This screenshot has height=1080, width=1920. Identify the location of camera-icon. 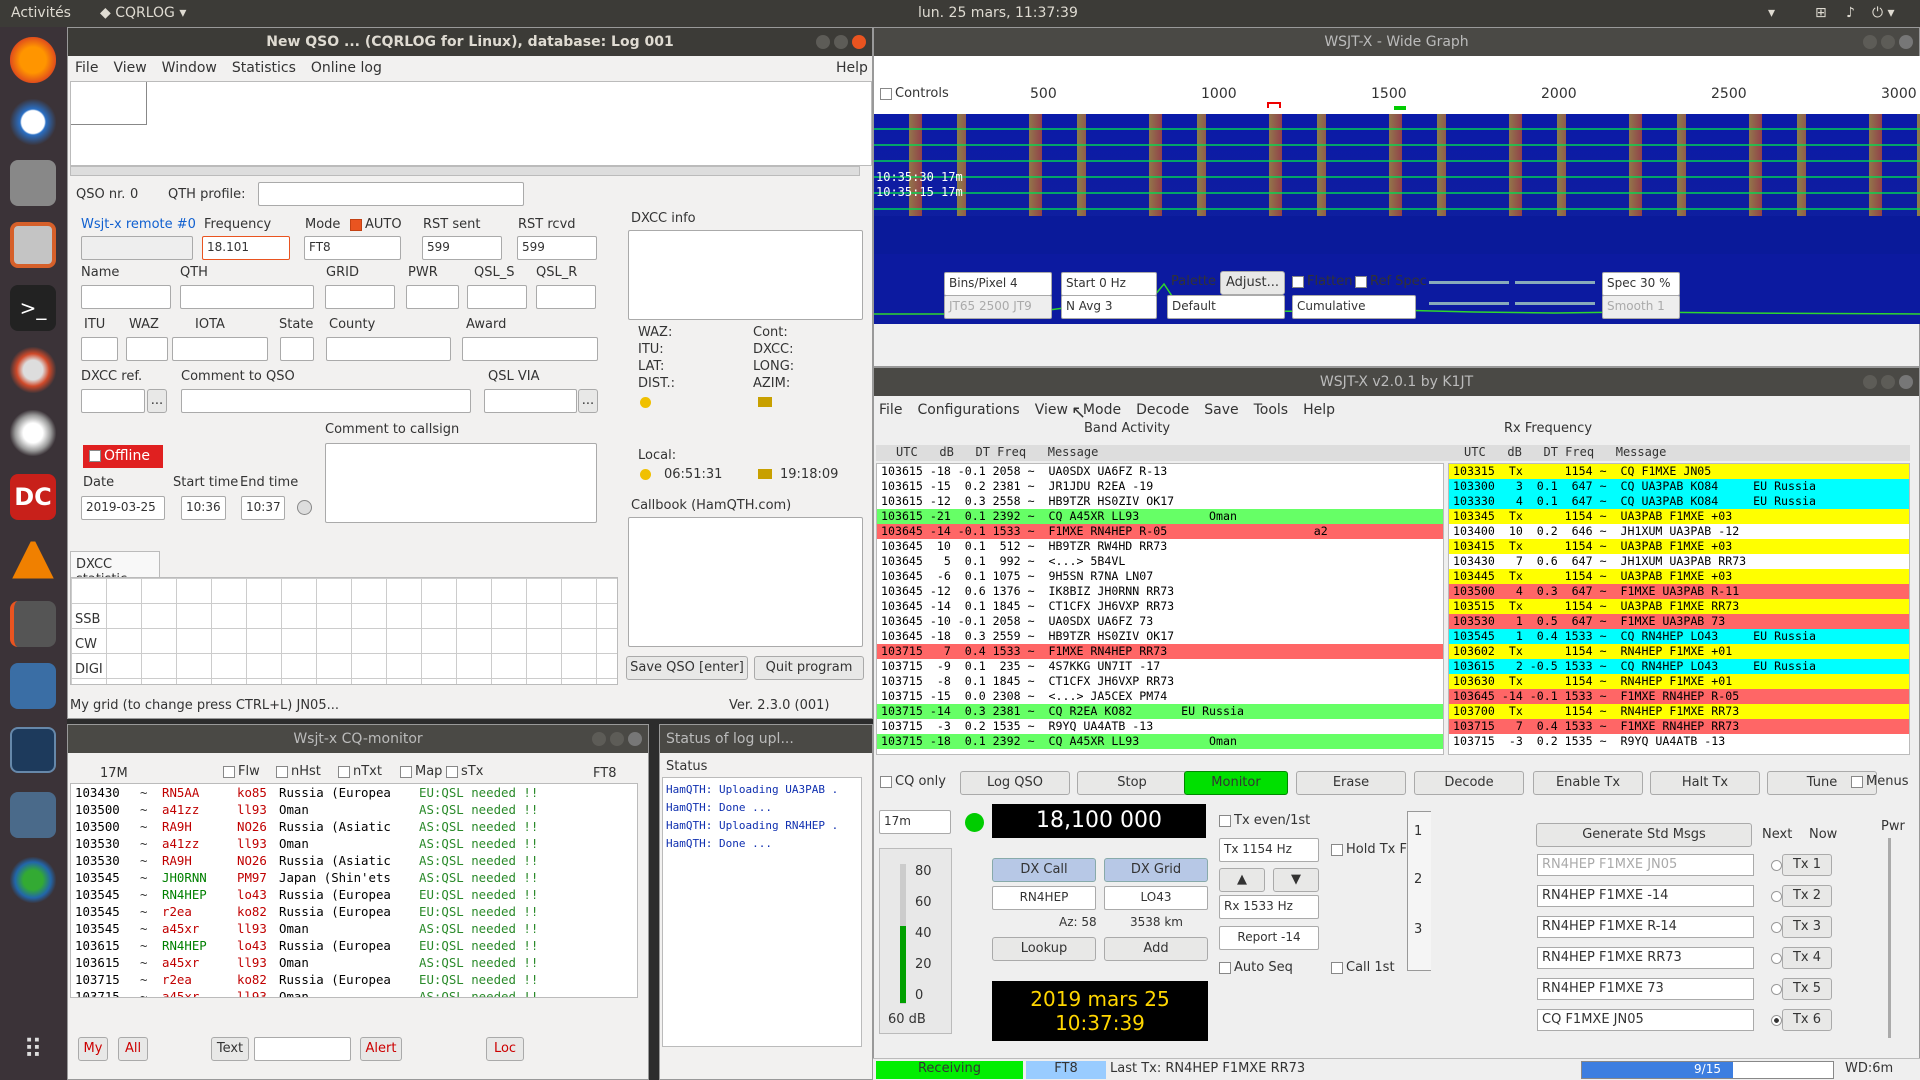
(33, 183).